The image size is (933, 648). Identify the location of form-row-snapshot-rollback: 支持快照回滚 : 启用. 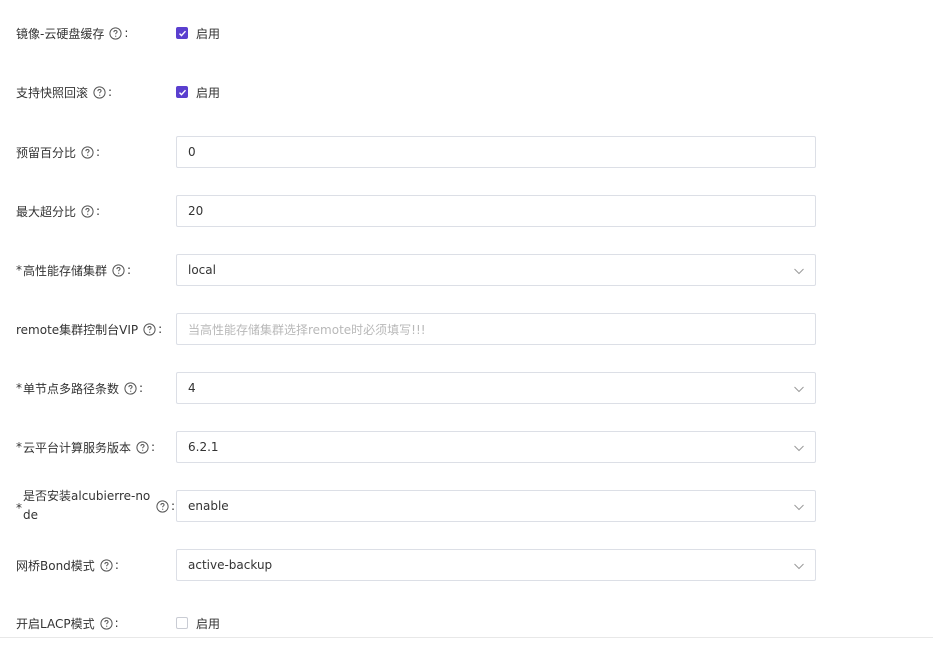
(466, 92).